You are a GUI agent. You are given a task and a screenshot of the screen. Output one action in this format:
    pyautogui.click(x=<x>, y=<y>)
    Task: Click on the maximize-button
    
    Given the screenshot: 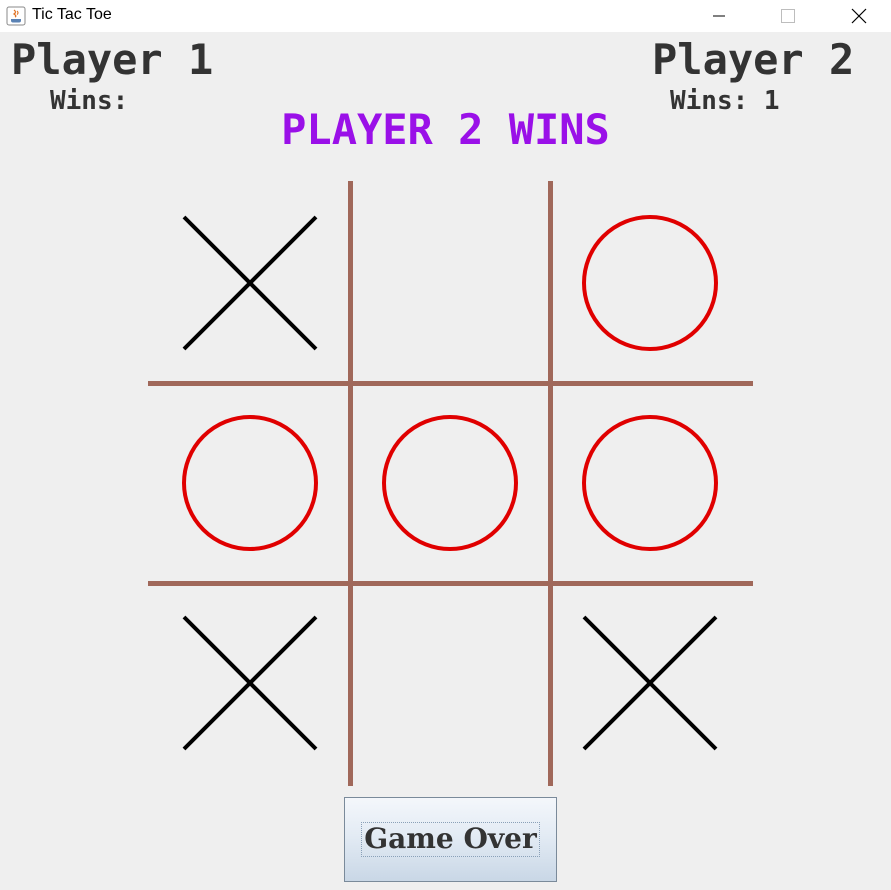 What is the action you would take?
    pyautogui.click(x=788, y=16)
    